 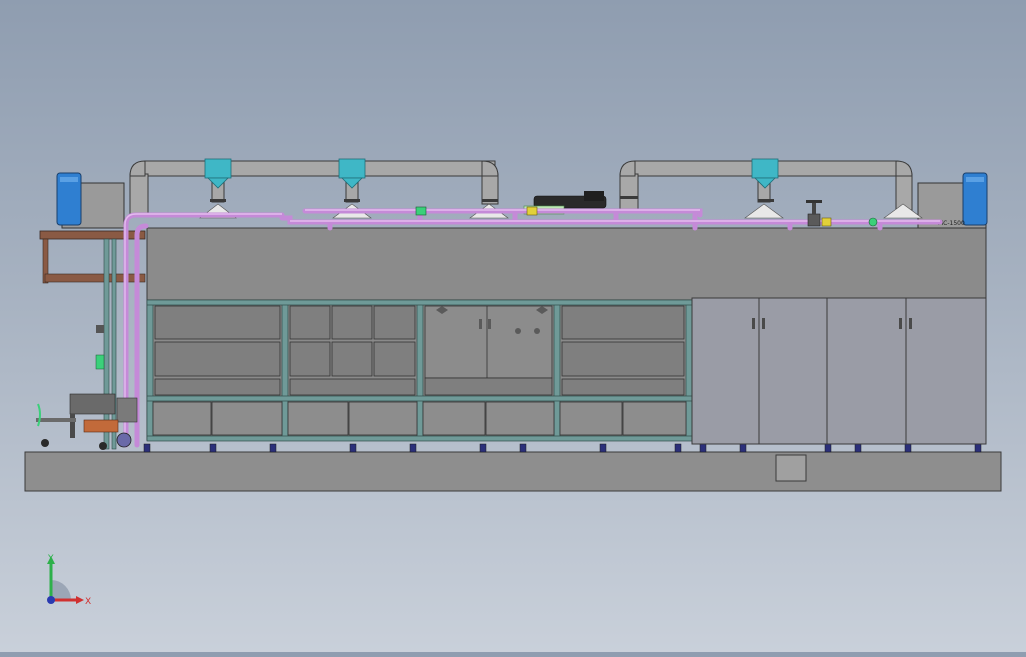 I want to click on left-pump-assembly, so click(x=110, y=386).